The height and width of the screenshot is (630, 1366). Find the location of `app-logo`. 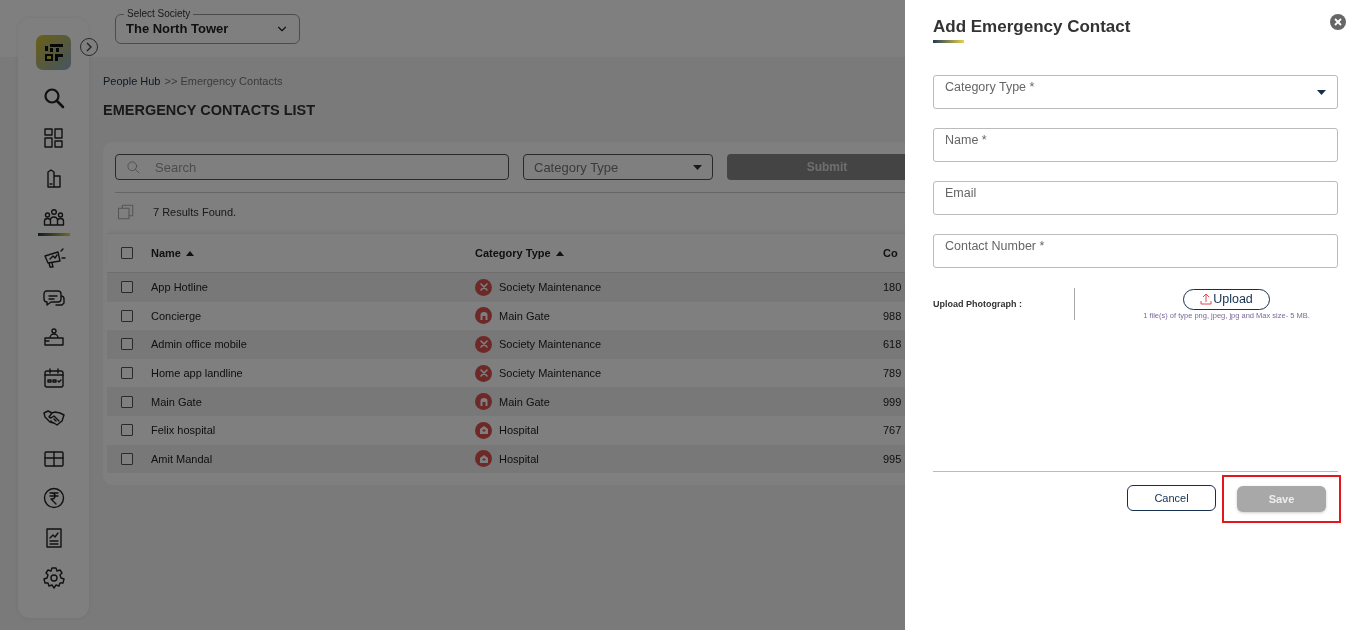

app-logo is located at coordinates (53, 52).